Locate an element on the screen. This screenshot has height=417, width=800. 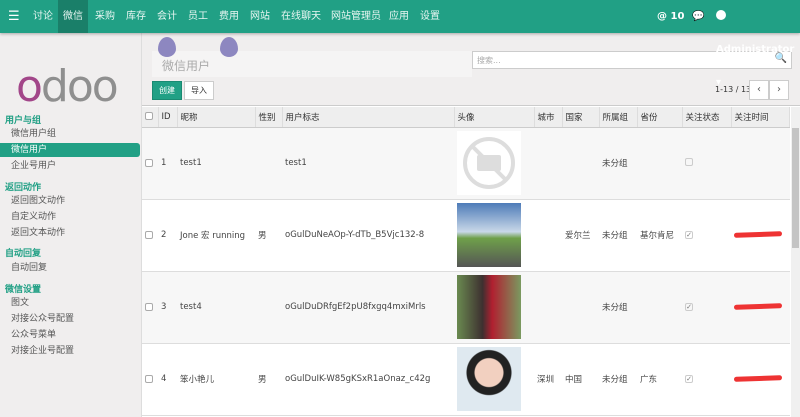
table-header-row: ID 昵称 性别 用户标志 头像 城市 国家 所属组 省份 关注状态 关注时间 is located at coordinates (466, 117).